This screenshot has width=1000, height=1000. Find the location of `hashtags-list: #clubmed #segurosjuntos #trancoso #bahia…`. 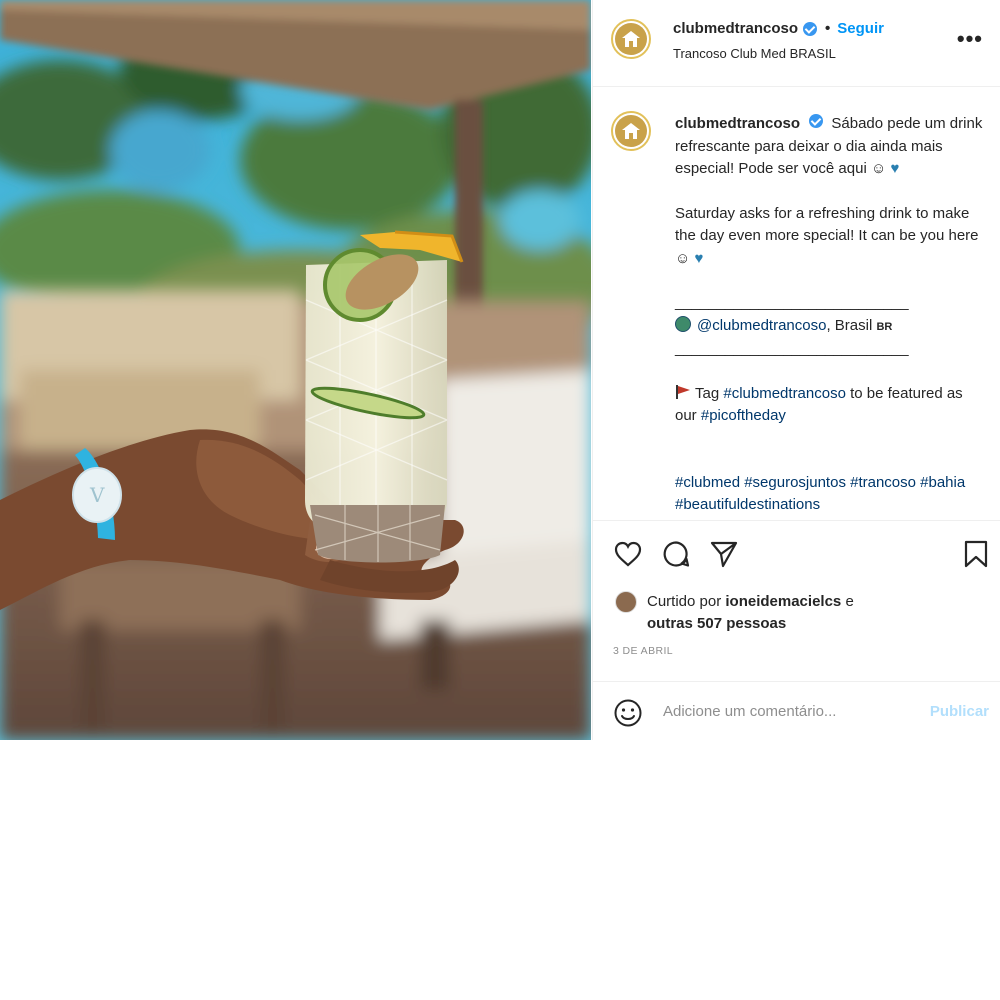

hashtags-list: #clubmed #segurosjuntos #trancoso #bahia… is located at coordinates (830, 494).